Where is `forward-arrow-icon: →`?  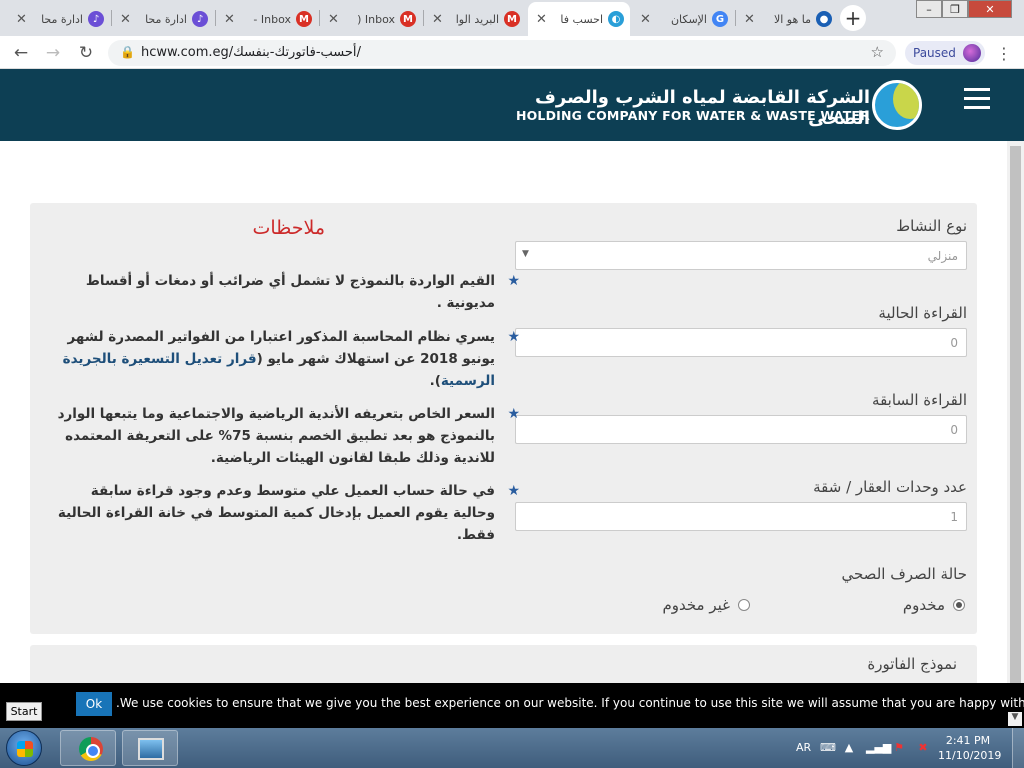 forward-arrow-icon: → is located at coordinates (53, 53).